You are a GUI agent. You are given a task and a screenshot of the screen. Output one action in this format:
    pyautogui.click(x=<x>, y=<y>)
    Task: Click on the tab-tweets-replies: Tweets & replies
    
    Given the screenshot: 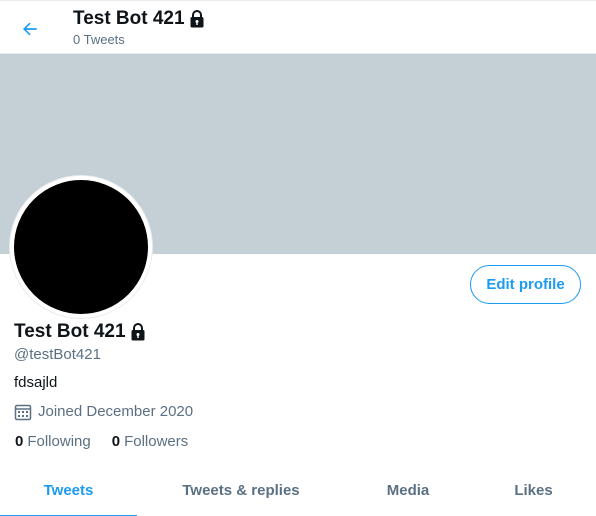 What is the action you would take?
    pyautogui.click(x=241, y=490)
    